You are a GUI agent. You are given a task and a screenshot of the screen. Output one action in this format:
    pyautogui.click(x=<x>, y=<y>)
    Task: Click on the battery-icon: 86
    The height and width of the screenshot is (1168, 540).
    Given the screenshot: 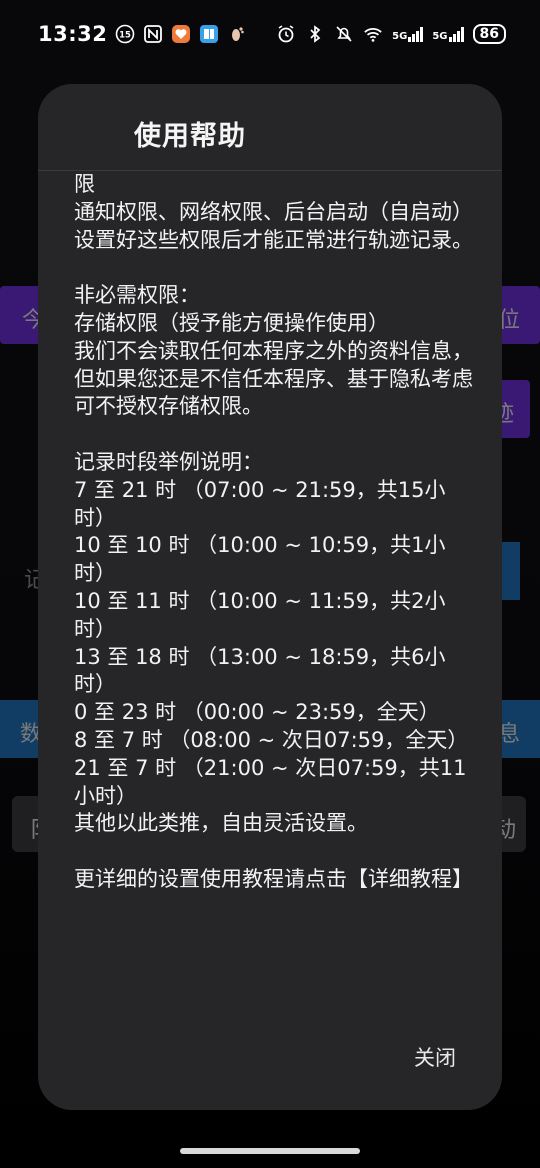 What is the action you would take?
    pyautogui.click(x=489, y=34)
    